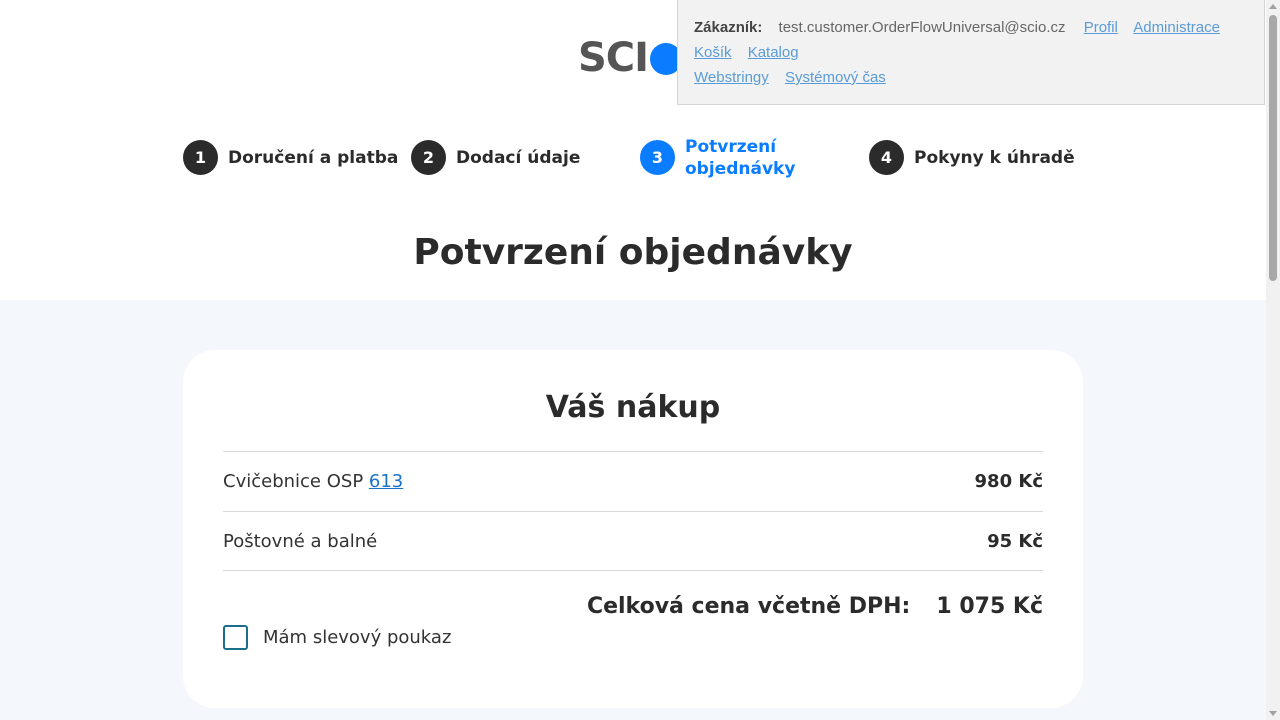 The width and height of the screenshot is (1280, 720). I want to click on cart-link: Košík, so click(713, 52).